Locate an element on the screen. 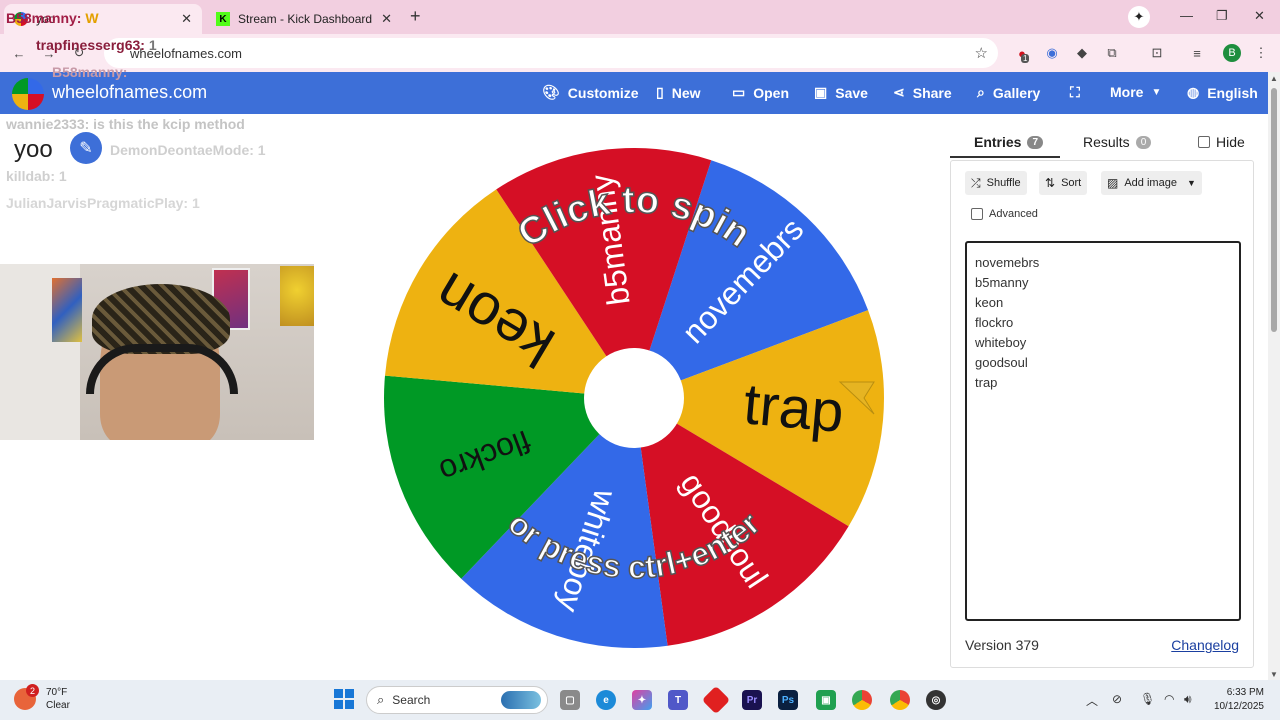 The image size is (1280, 720). scrollbar-thumb is located at coordinates (1274, 210).